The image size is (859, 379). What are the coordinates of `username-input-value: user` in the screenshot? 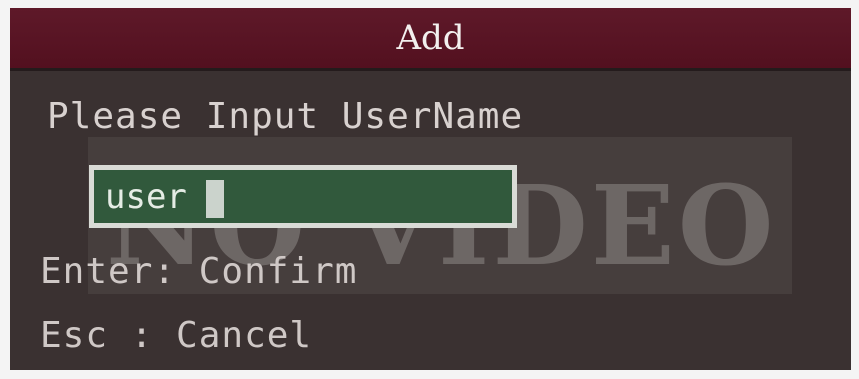 It's located at (146, 197).